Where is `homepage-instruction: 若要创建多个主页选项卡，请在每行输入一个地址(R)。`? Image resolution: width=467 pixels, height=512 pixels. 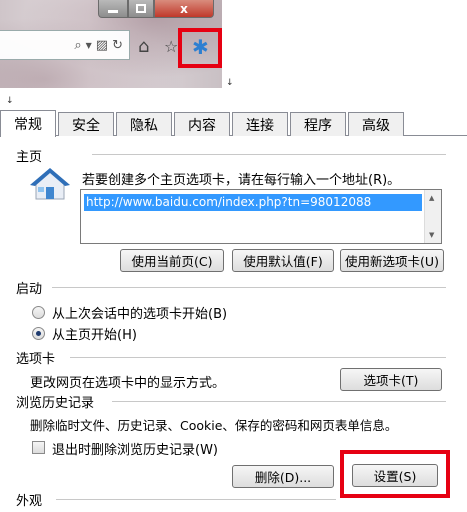 homepage-instruction: 若要创建多个主页选项卡，请在每行输入一个地址(R)。 is located at coordinates (241, 180).